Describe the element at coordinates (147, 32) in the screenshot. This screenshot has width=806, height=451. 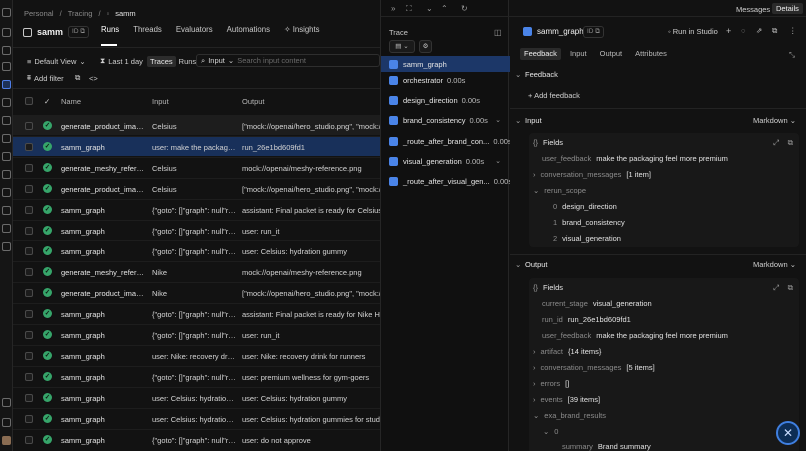
I see `tab-threads: Threads` at that location.